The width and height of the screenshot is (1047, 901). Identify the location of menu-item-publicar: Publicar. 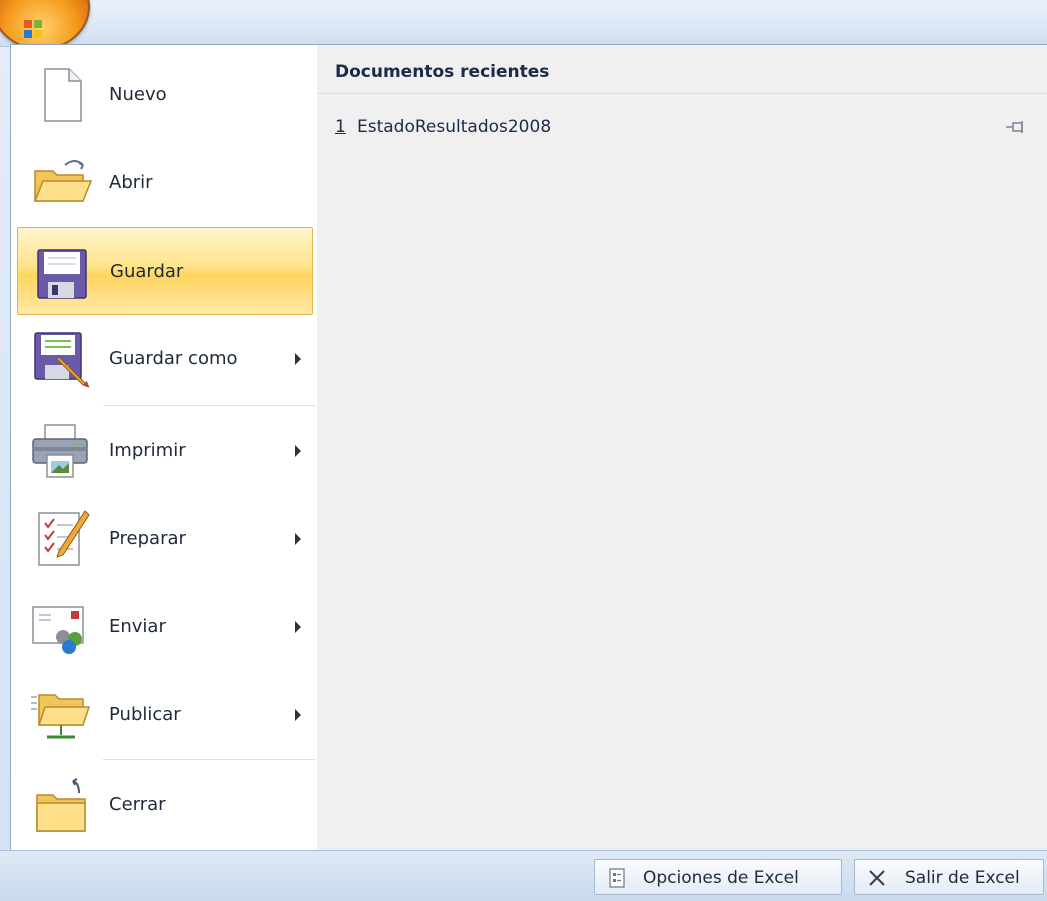
(165, 715).